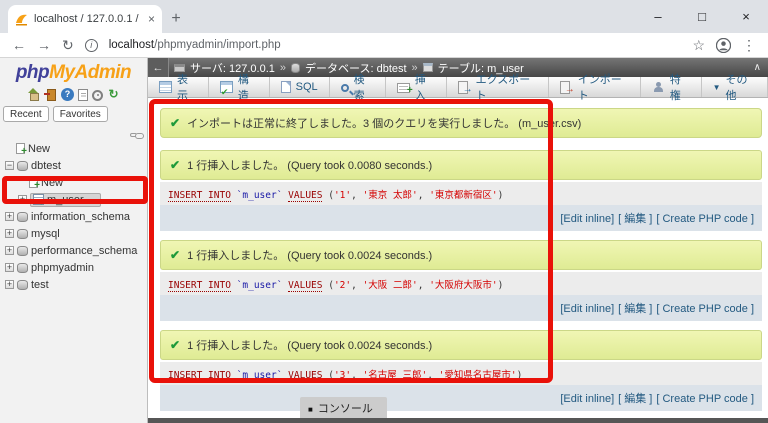  I want to click on tab-label: SQL, so click(306, 87).